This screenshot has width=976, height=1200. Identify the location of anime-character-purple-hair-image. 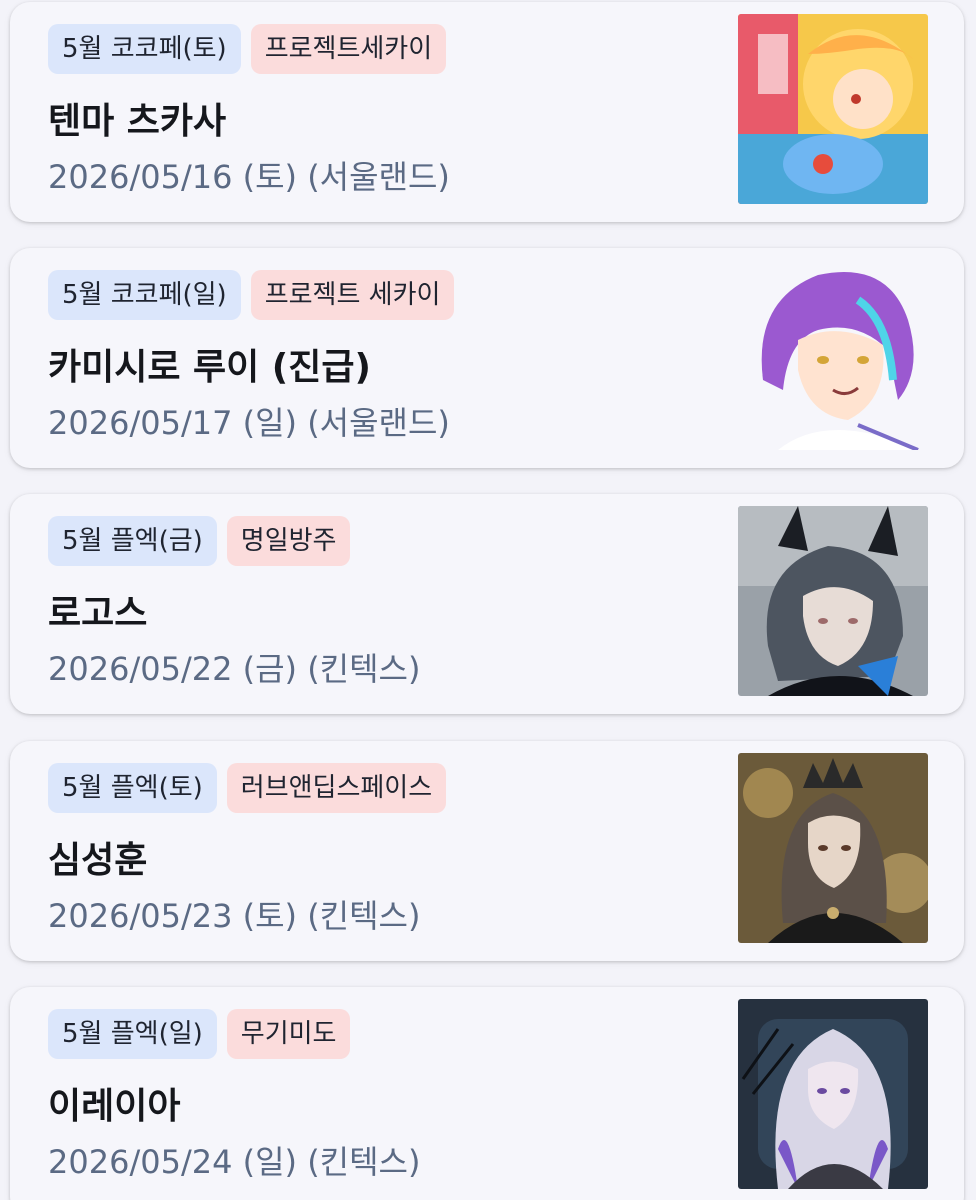
(833, 355).